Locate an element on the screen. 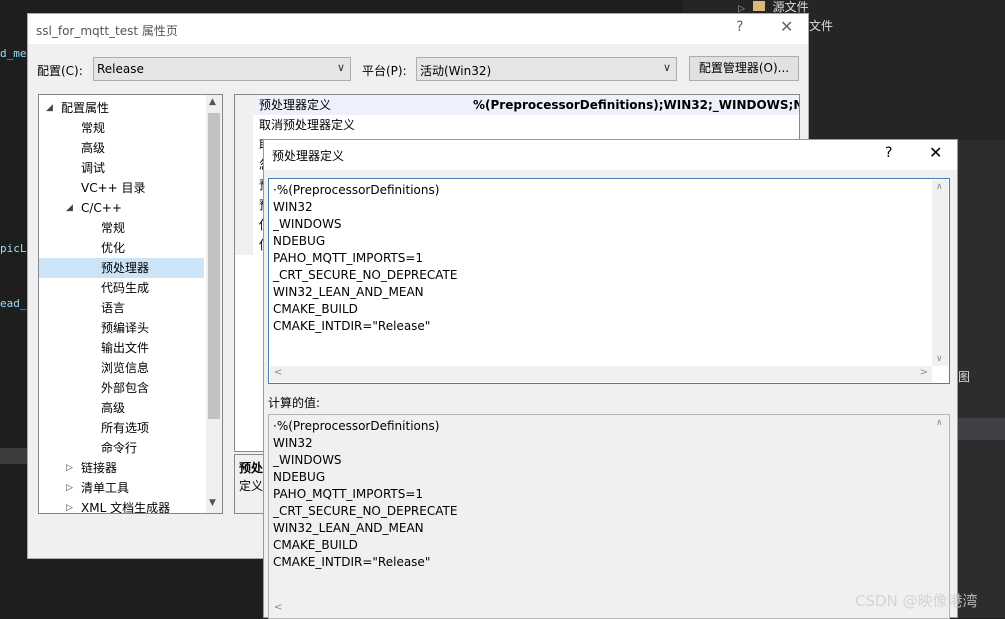 The width and height of the screenshot is (1005, 619). tree-item: ▷ 清单工具 is located at coordinates (121, 488).